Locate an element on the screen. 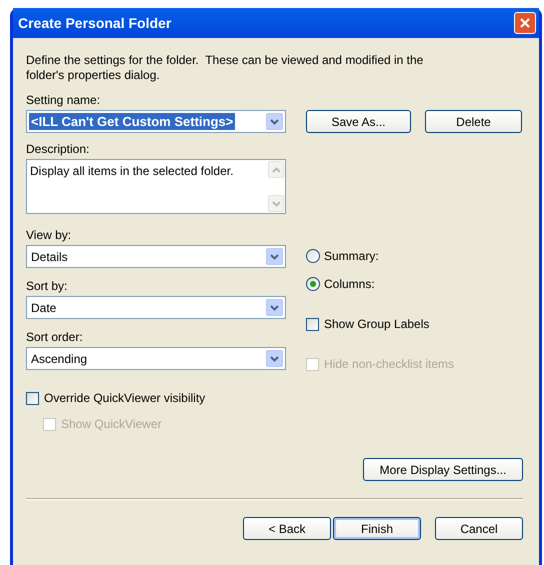 Image resolution: width=544 pixels, height=565 pixels. dropdown-field: <ILL Can't Get Custom Settings> is located at coordinates (156, 121).